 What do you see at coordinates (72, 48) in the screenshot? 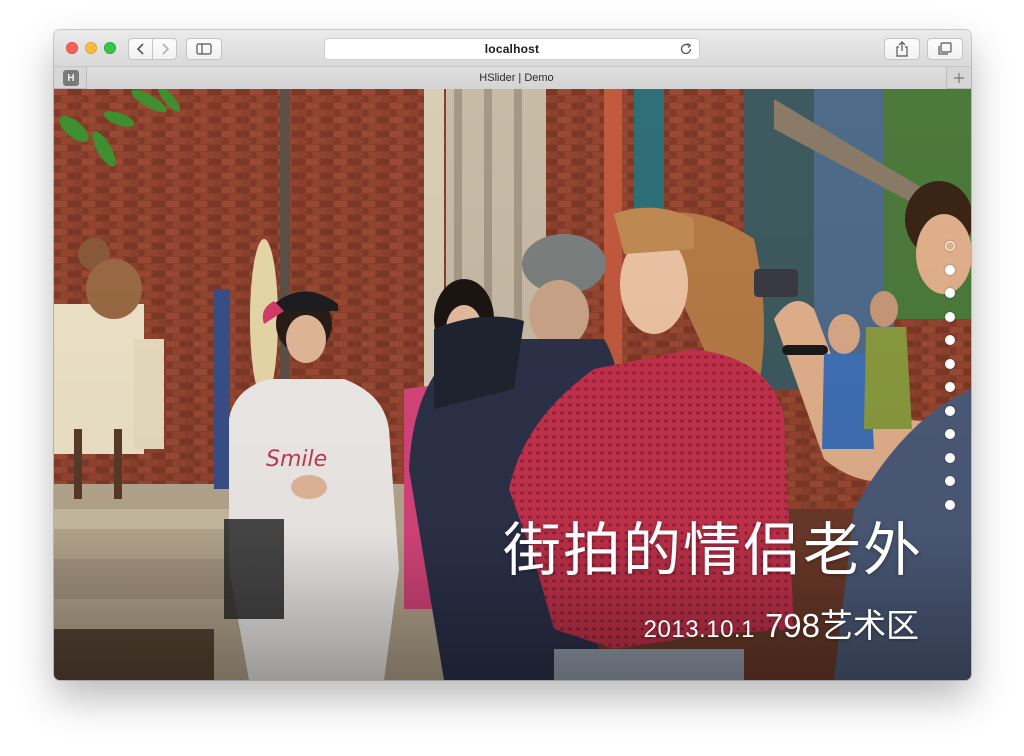
I see `close-window-button` at bounding box center [72, 48].